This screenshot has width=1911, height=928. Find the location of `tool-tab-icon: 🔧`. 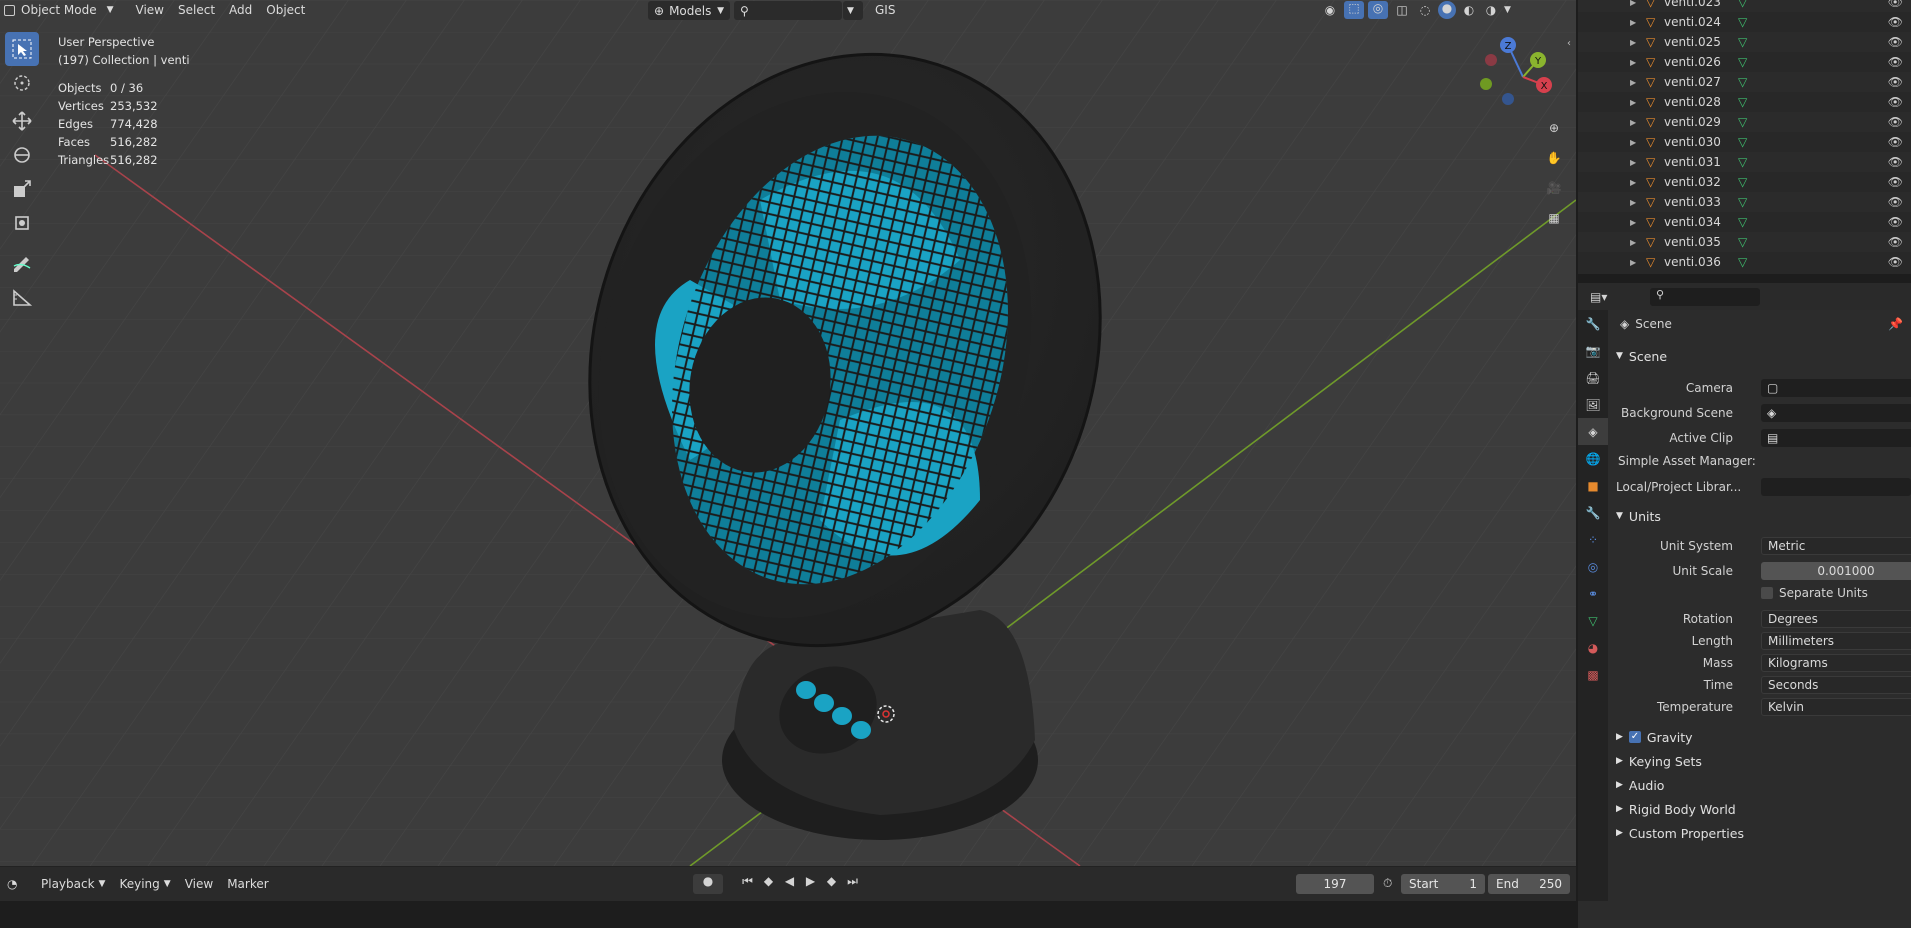

tool-tab-icon: 🔧 is located at coordinates (1593, 323).